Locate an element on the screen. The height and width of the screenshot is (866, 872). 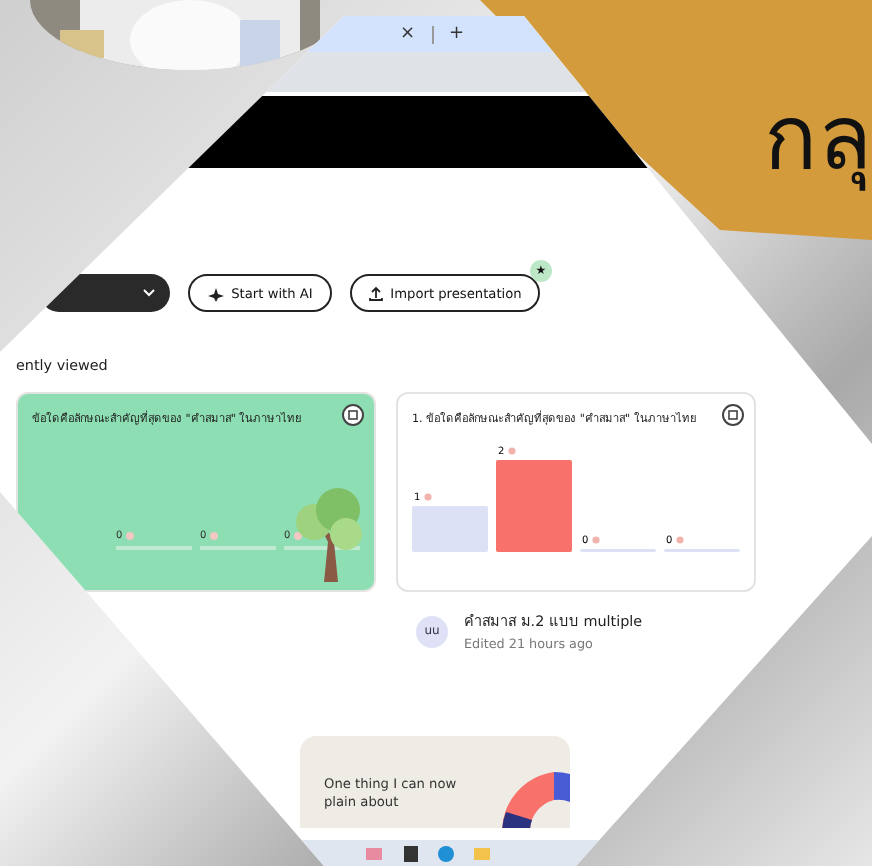
tree-drawing is located at coordinates (328, 534).